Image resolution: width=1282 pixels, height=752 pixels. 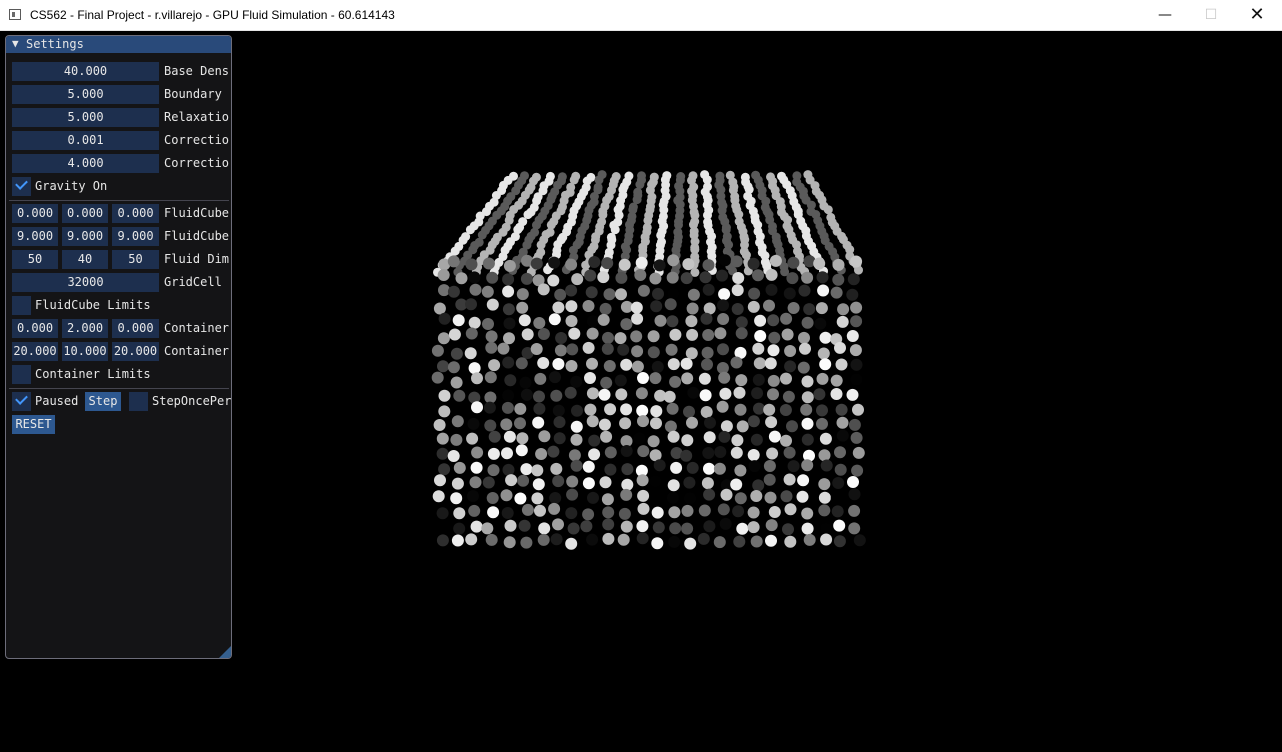 What do you see at coordinates (1257, 15) in the screenshot?
I see `close-button: ✕` at bounding box center [1257, 15].